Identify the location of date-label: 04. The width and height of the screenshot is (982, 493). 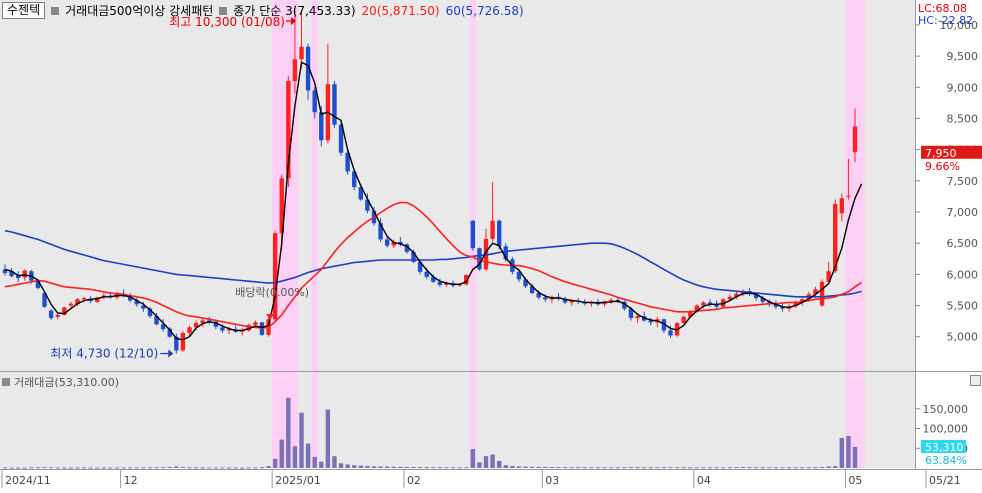
(704, 480).